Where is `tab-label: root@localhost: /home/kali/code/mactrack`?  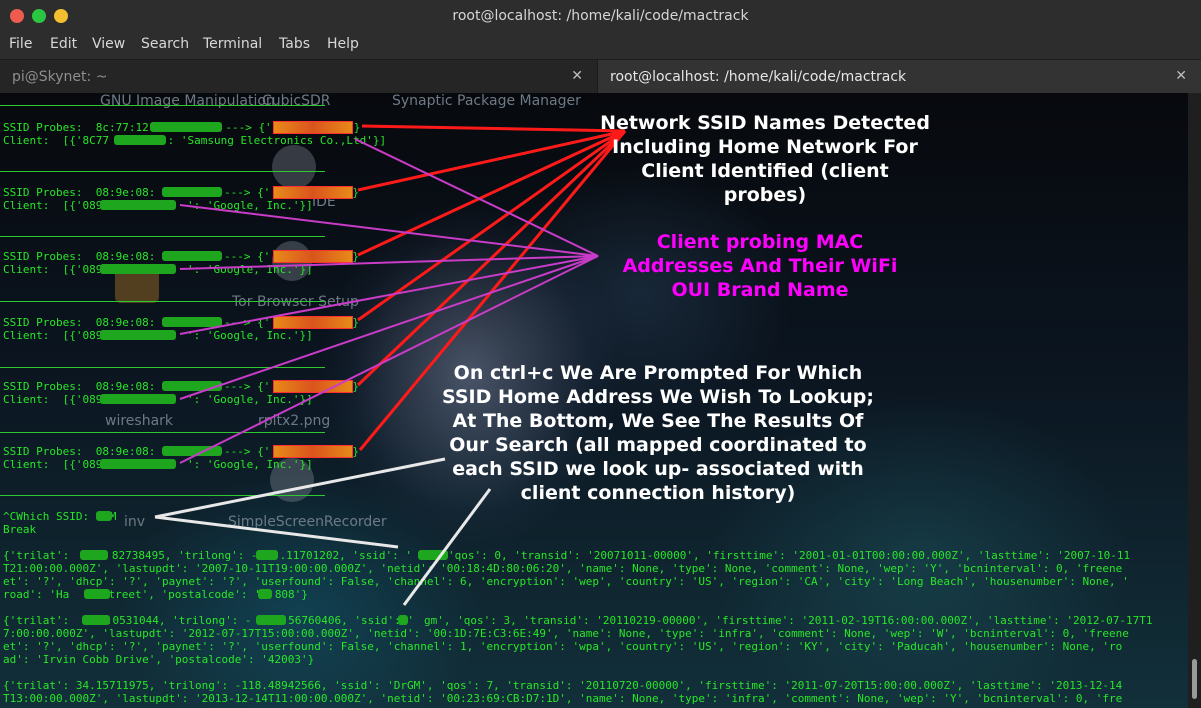
tab-label: root@localhost: /home/kali/code/mactrack is located at coordinates (758, 77).